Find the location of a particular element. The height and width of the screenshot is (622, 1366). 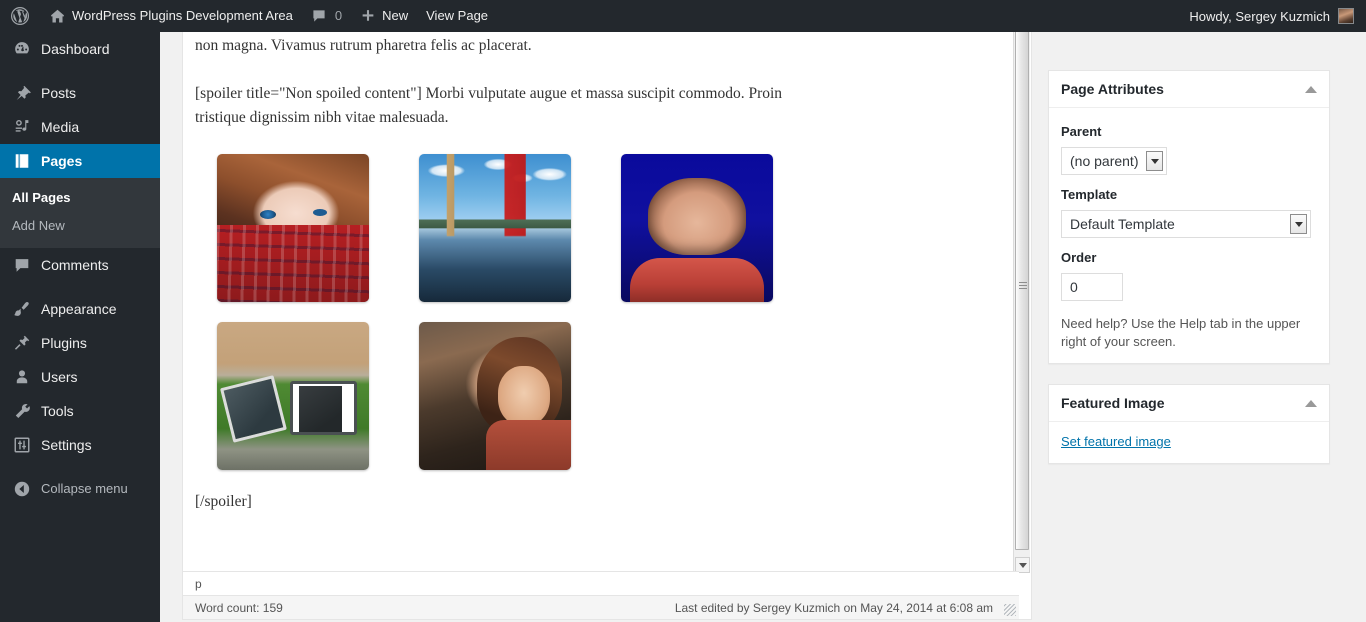

comments-bubble: 0 is located at coordinates (326, 16).